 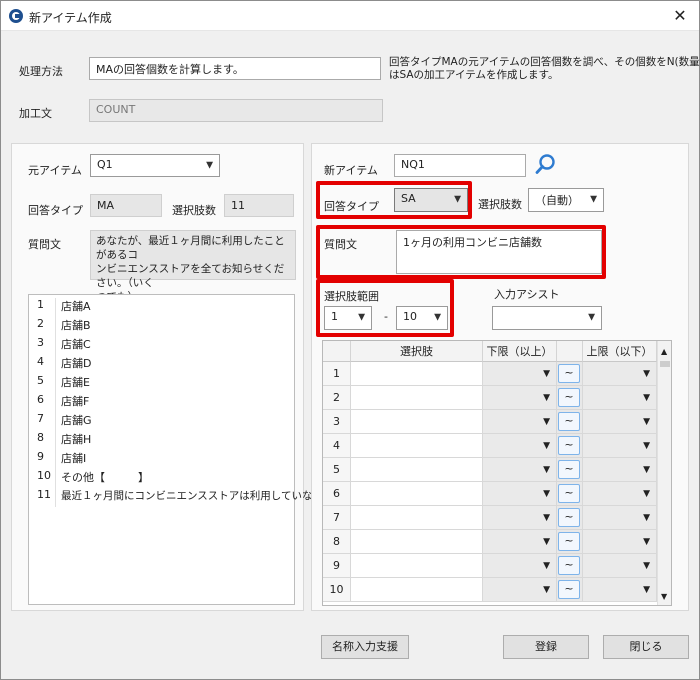 I want to click on grid-scrollbar: ▲ ▼, so click(x=664, y=473).